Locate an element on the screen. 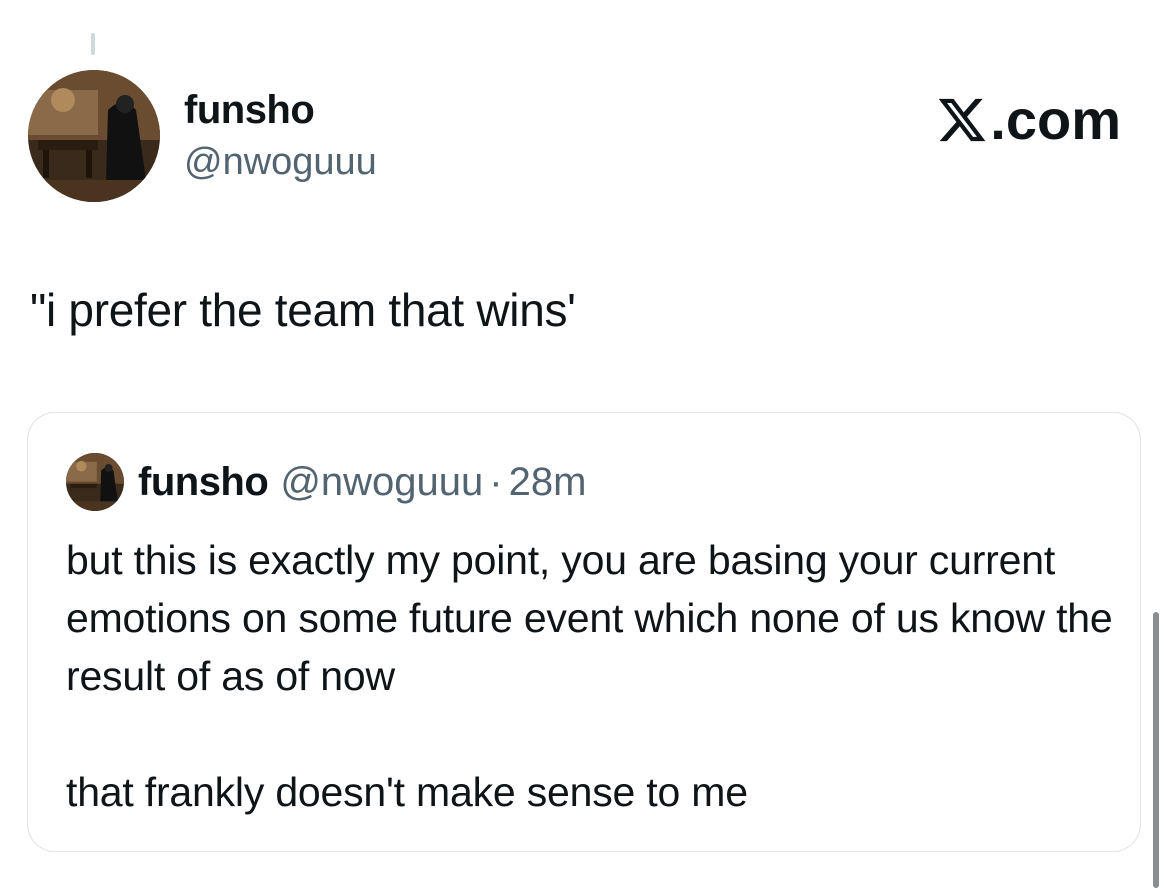 The width and height of the screenshot is (1169, 888). quoted-avatar is located at coordinates (95, 482).